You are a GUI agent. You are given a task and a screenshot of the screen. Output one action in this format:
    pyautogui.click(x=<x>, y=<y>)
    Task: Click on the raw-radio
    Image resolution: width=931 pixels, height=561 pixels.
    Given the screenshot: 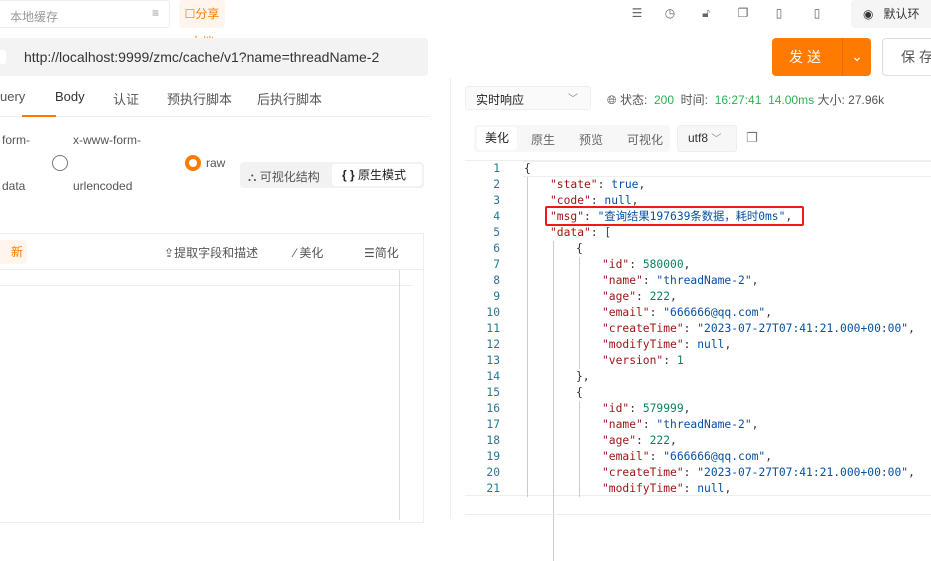 What is the action you would take?
    pyautogui.click(x=193, y=163)
    